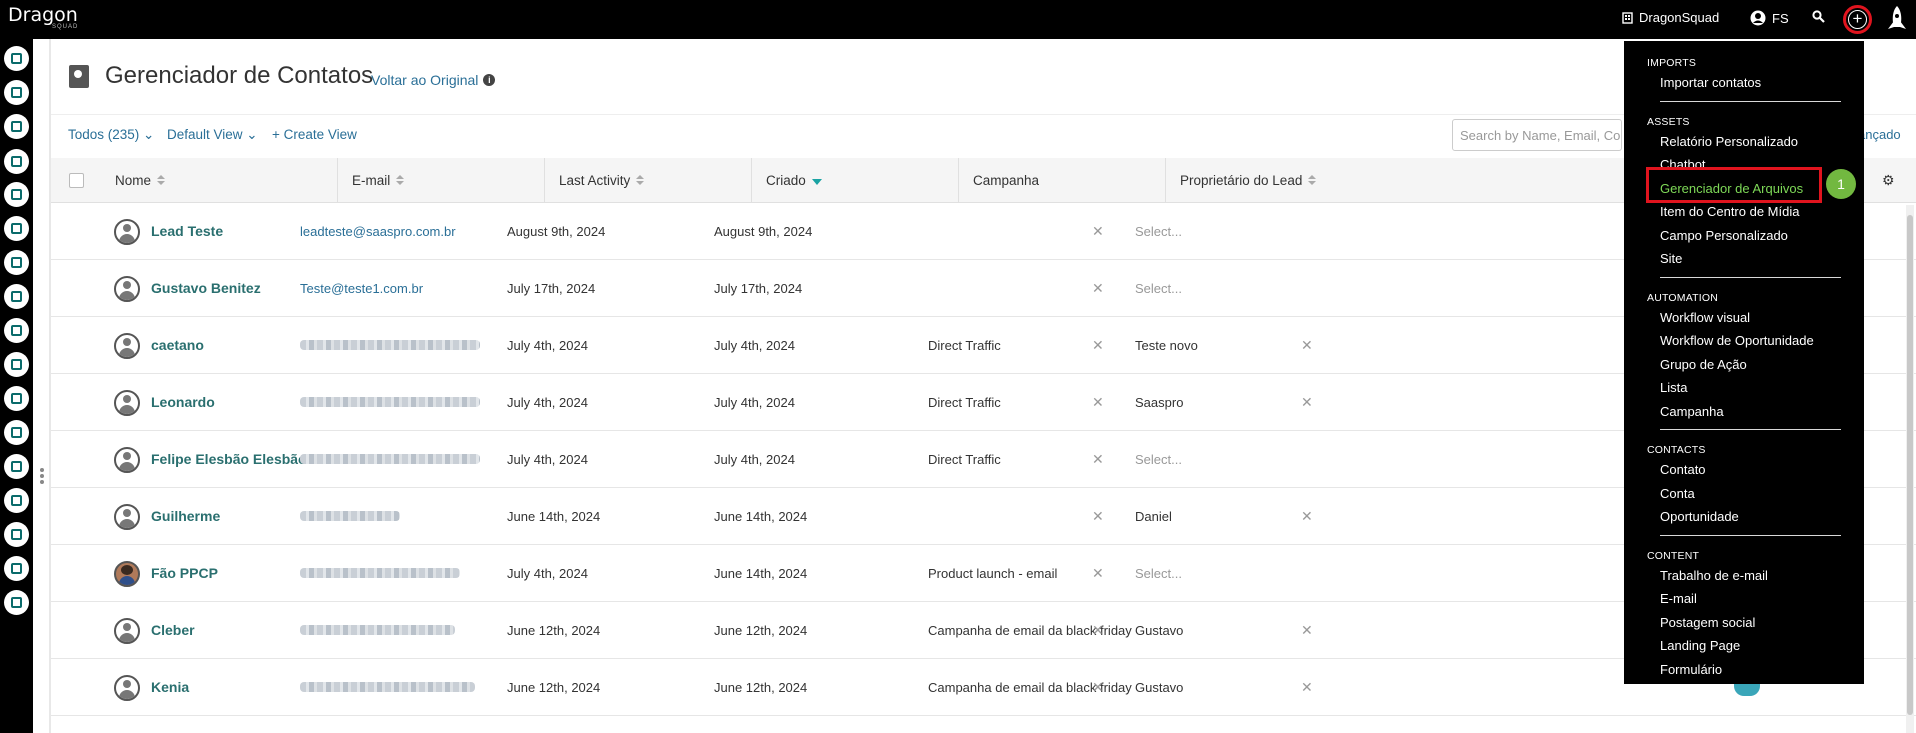  What do you see at coordinates (855, 180) in the screenshot?
I see `column-header-created: Criado` at bounding box center [855, 180].